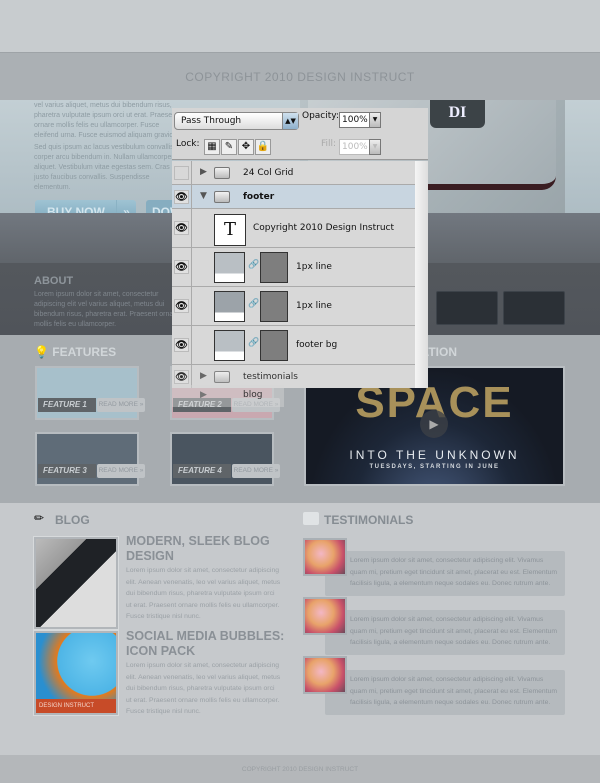 This screenshot has width=600, height=783. What do you see at coordinates (76, 673) in the screenshot?
I see `blog-post-image: DESIGN INSTRUCT` at bounding box center [76, 673].